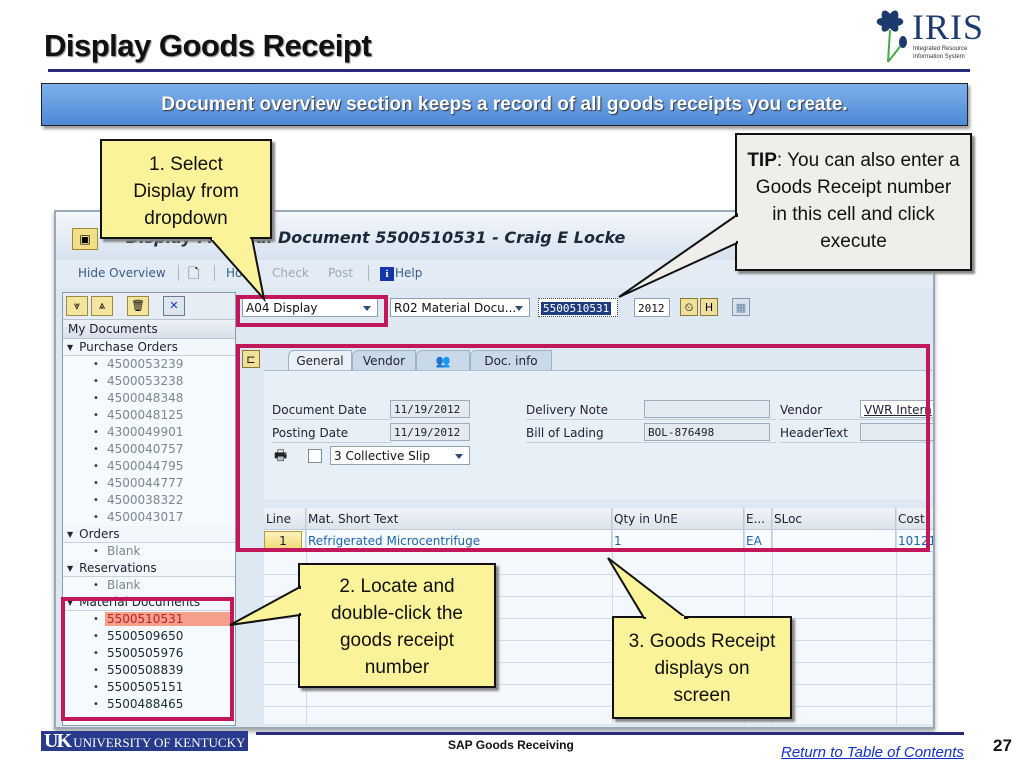 The height and width of the screenshot is (768, 1024). Describe the element at coordinates (138, 306) in the screenshot. I see `delete-icon: 🗑` at that location.